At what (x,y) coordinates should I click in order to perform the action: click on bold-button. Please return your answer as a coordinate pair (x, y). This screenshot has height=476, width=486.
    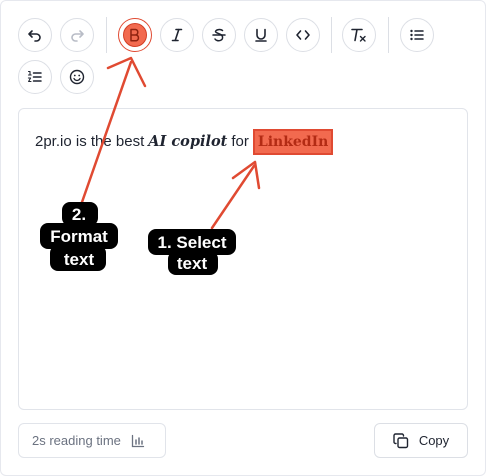
    Looking at the image, I should click on (135, 35).